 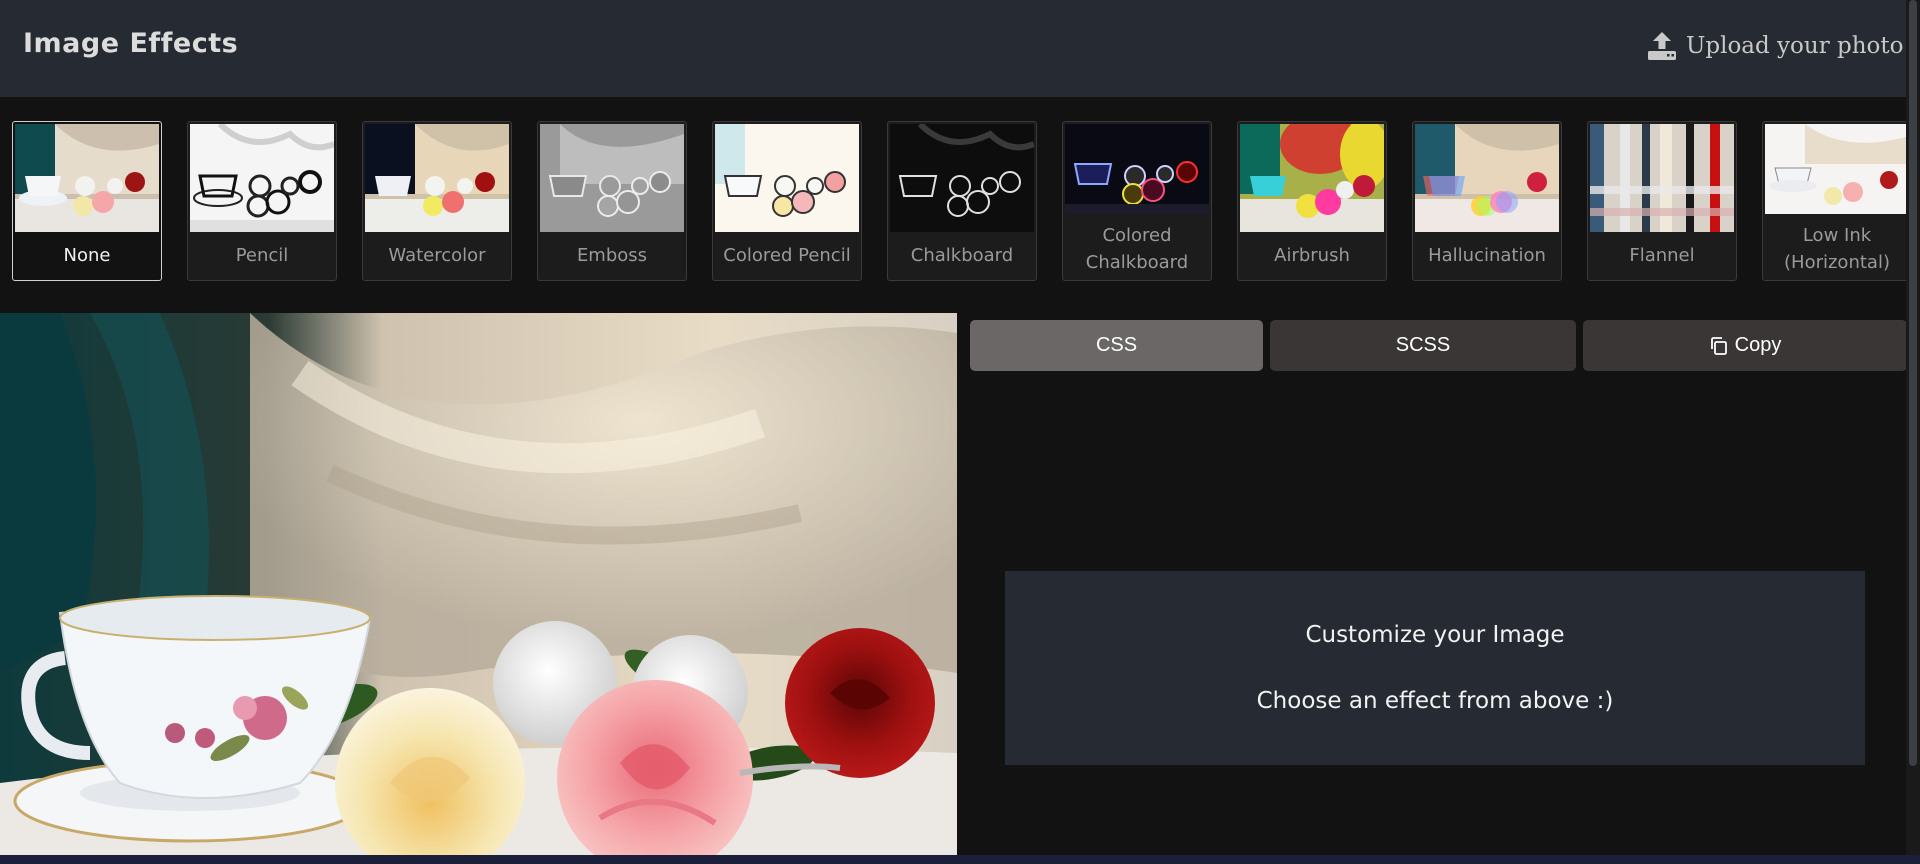 I want to click on app-title: Image Effects, so click(x=131, y=43).